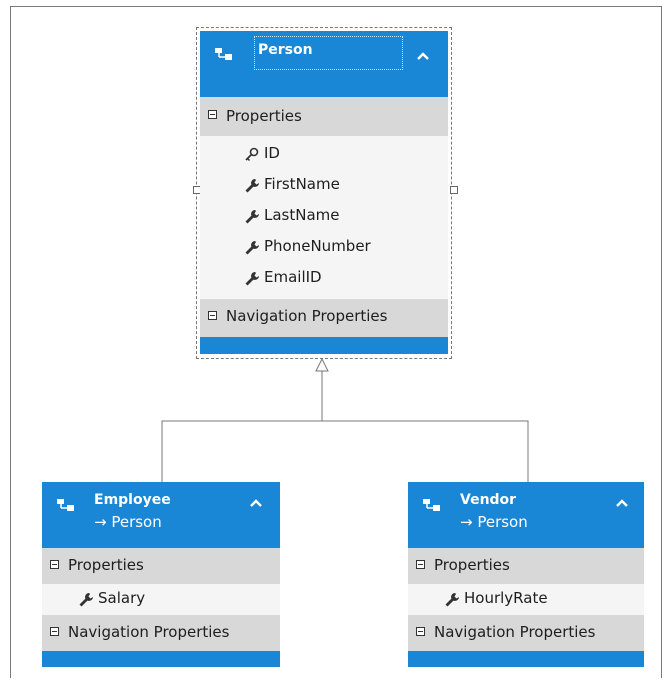 The image size is (670, 686). I want to click on property-name: PhoneNumber, so click(317, 246).